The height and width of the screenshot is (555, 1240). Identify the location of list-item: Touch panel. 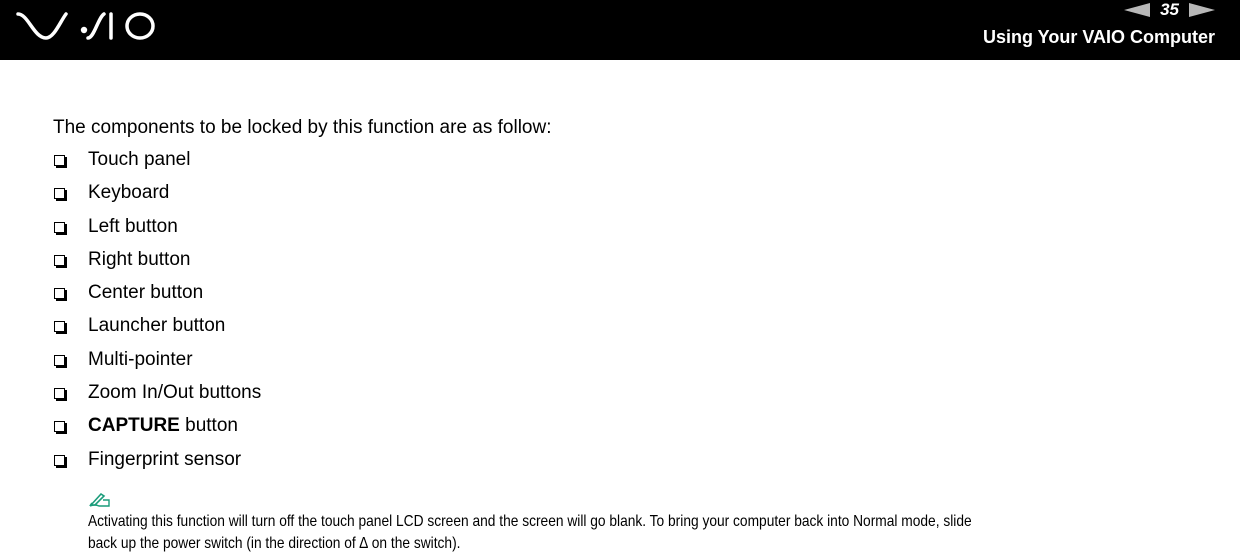
(157, 165).